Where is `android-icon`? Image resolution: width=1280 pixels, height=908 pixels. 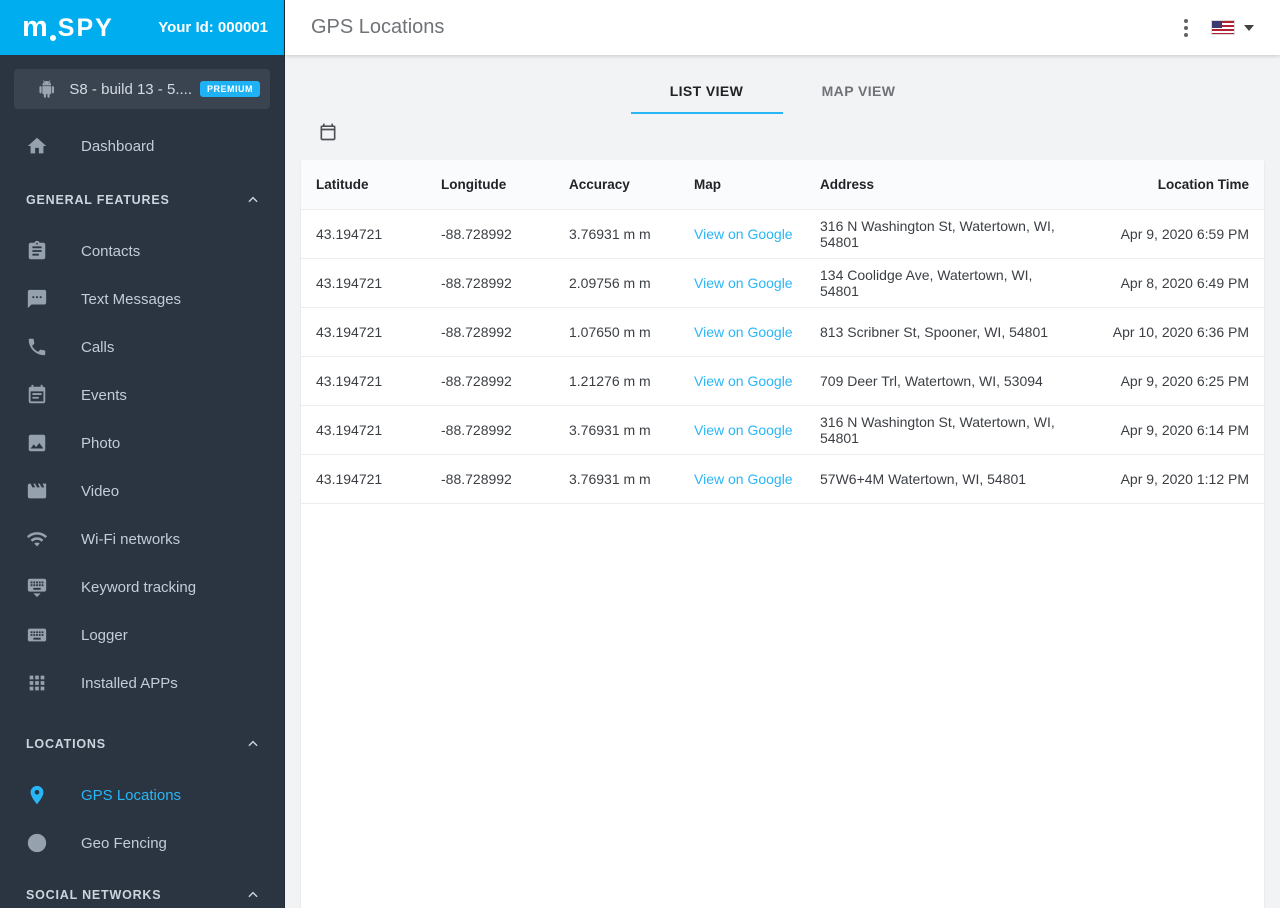 android-icon is located at coordinates (46, 89).